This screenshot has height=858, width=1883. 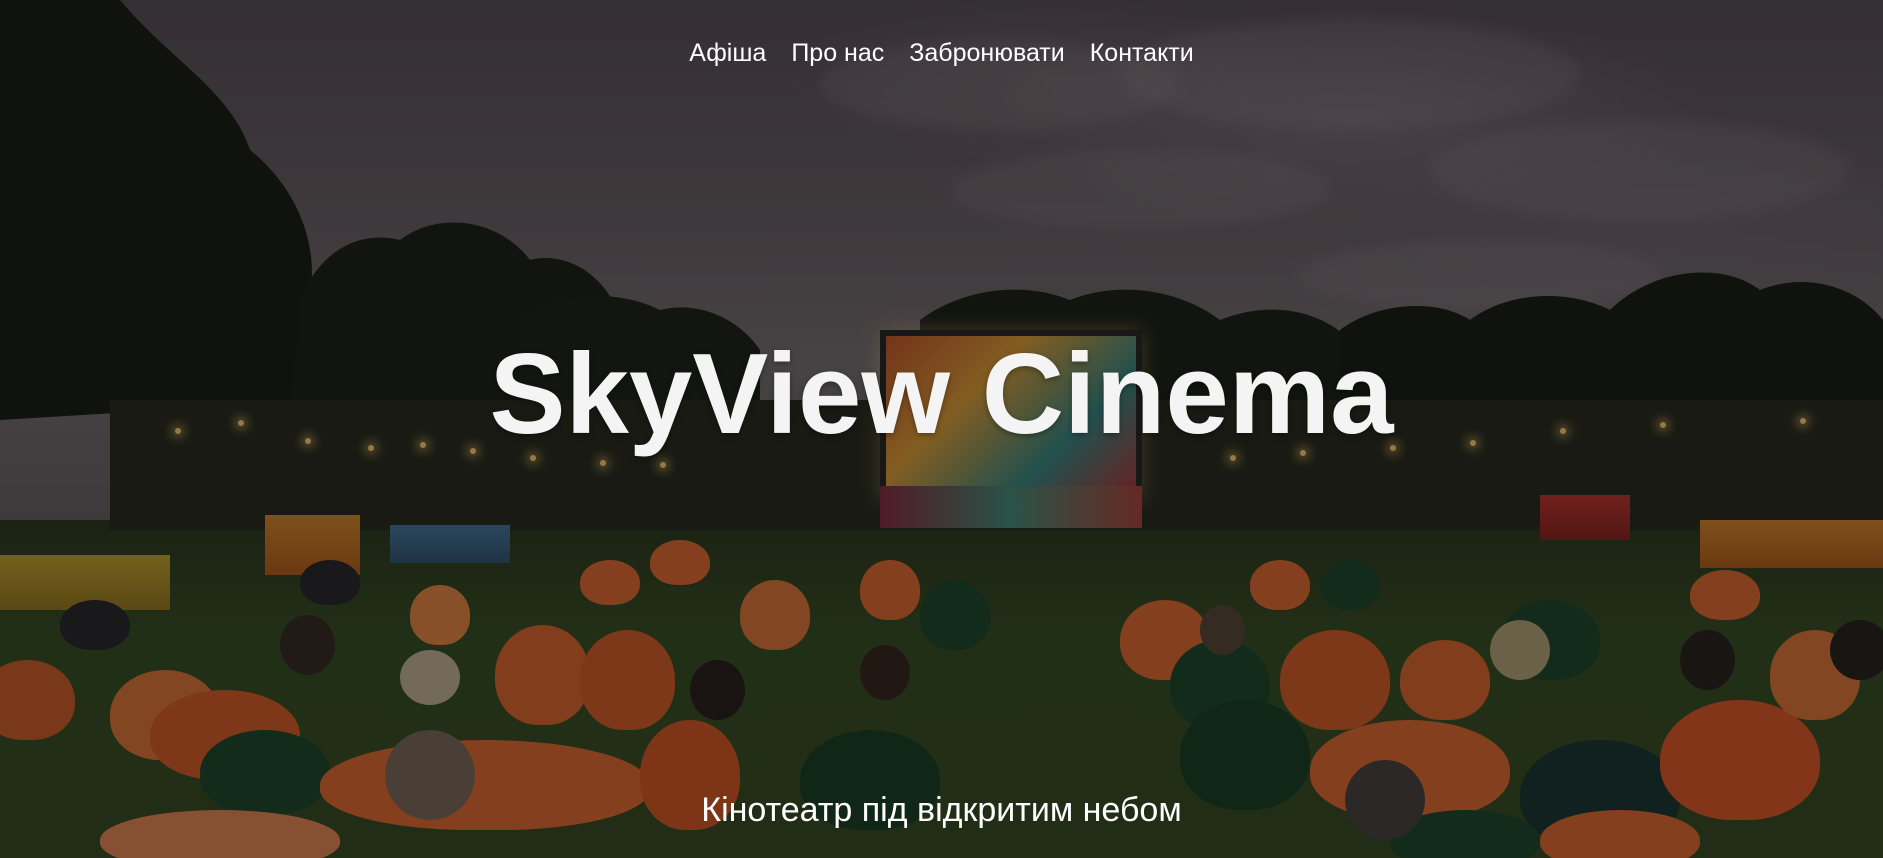 I want to click on main-nav: Афіша Про нас Забронювати Контакти, so click(x=941, y=53).